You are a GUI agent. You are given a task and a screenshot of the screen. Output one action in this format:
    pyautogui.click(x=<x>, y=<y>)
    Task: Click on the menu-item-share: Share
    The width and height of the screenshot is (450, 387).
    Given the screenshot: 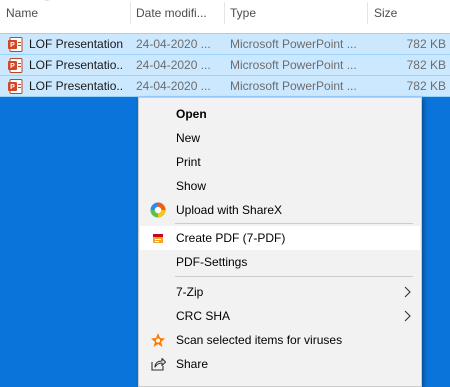 What is the action you would take?
    pyautogui.click(x=280, y=364)
    